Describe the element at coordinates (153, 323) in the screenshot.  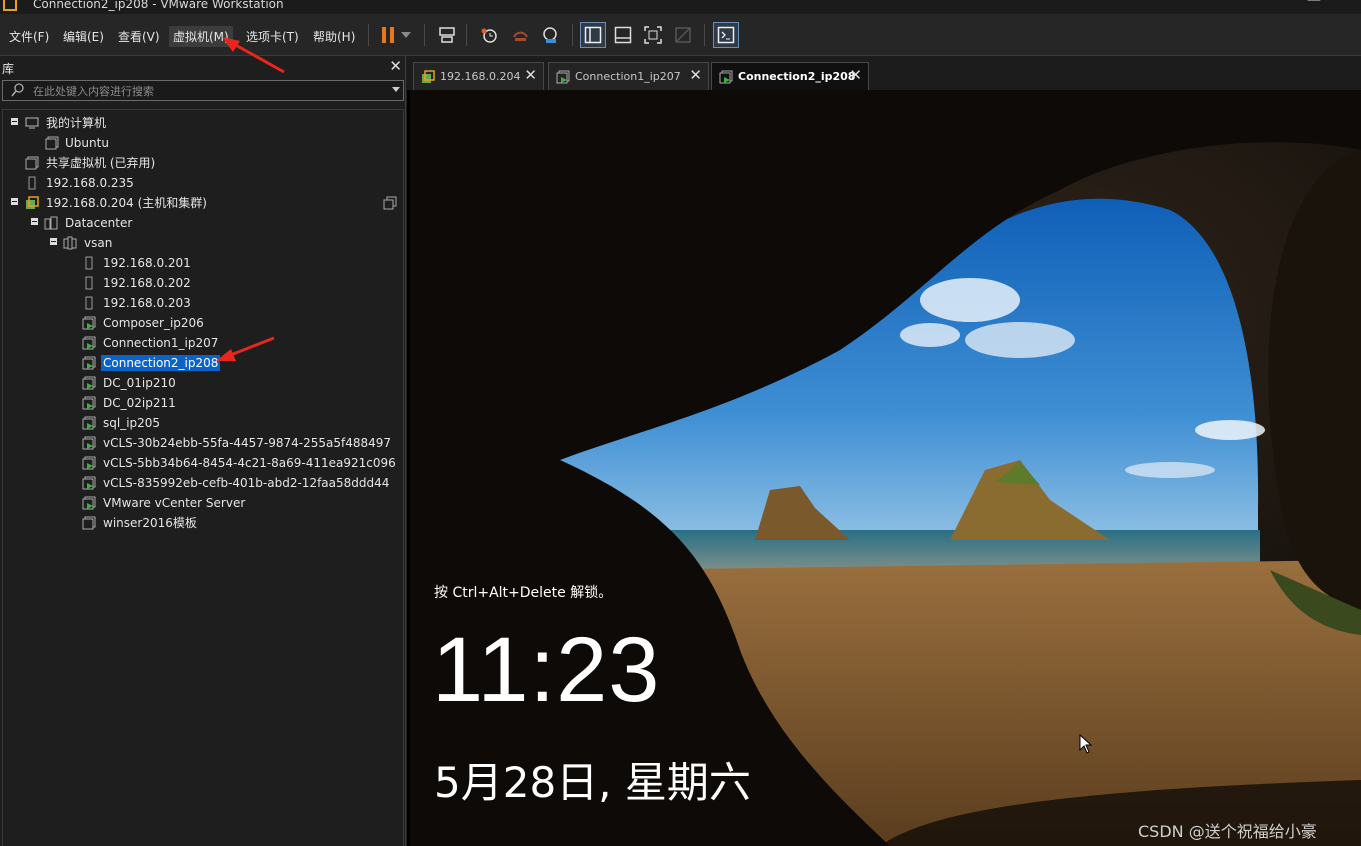
I see `tree-item-label: Composer_ip206` at that location.